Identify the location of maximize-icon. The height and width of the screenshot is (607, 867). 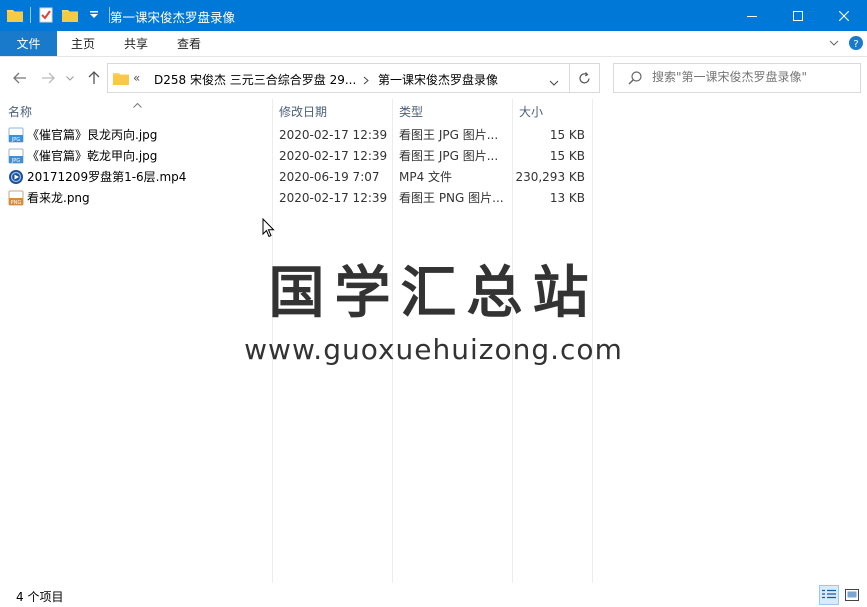
(798, 15).